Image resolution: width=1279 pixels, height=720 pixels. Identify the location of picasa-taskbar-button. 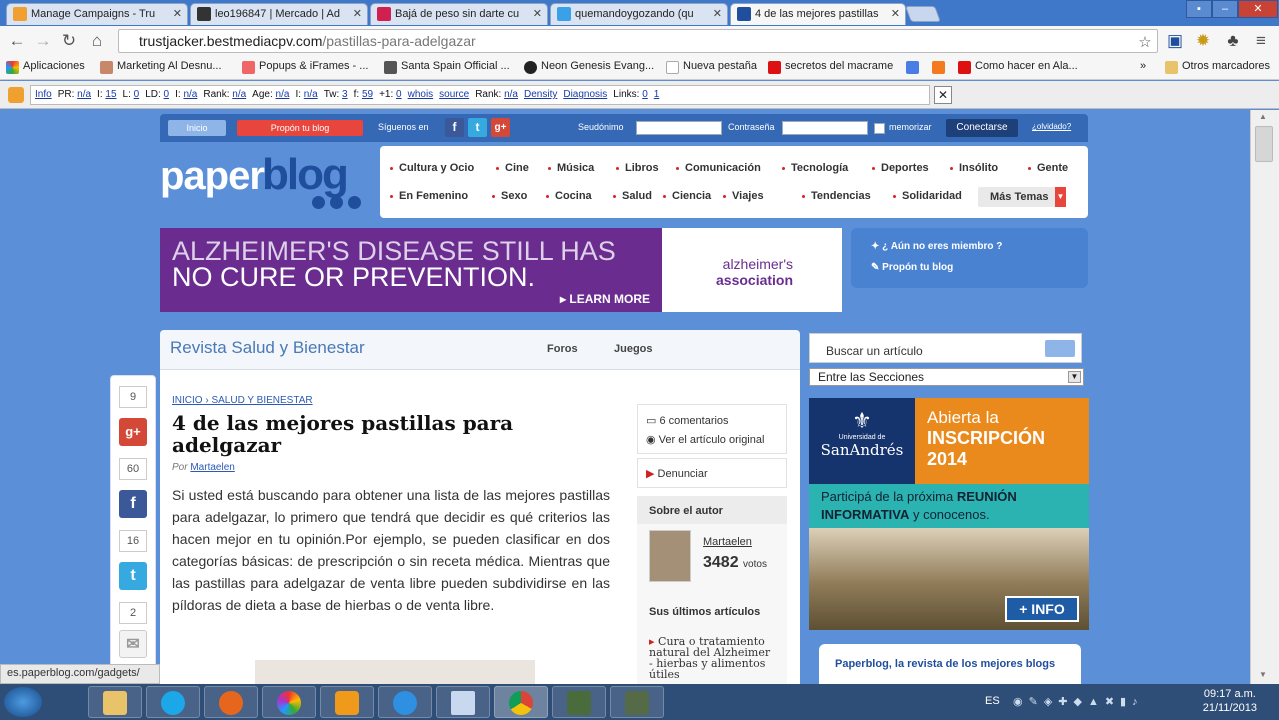
(289, 702).